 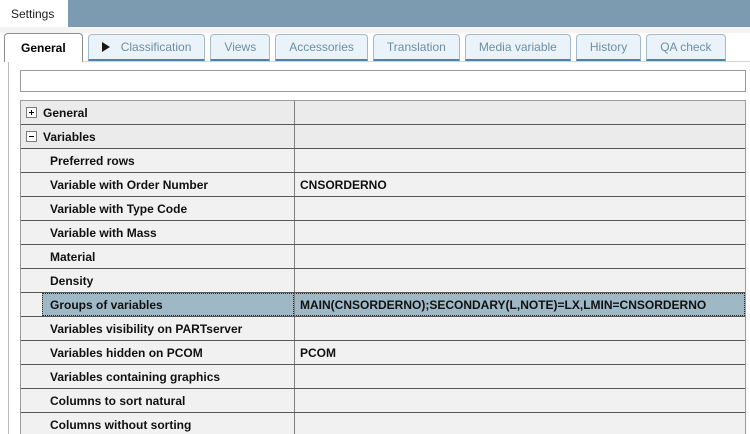 I want to click on tab-classification: Classification, so click(x=146, y=47).